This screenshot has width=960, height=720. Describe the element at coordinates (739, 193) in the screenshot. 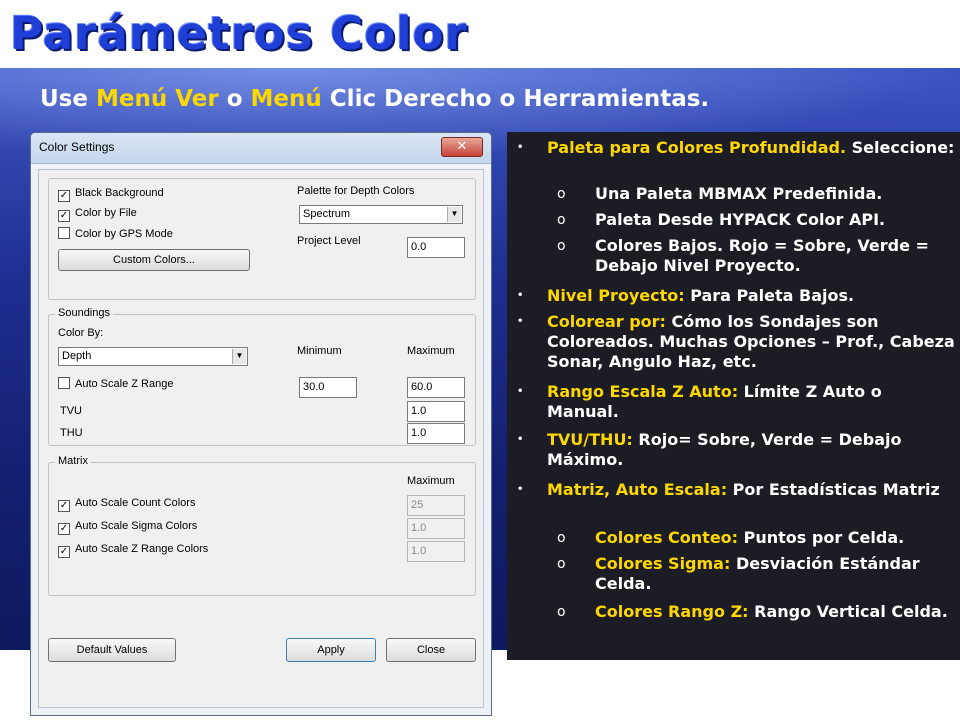

I see `sub-item-text: Una Paleta MBMAX Predefinida.` at that location.